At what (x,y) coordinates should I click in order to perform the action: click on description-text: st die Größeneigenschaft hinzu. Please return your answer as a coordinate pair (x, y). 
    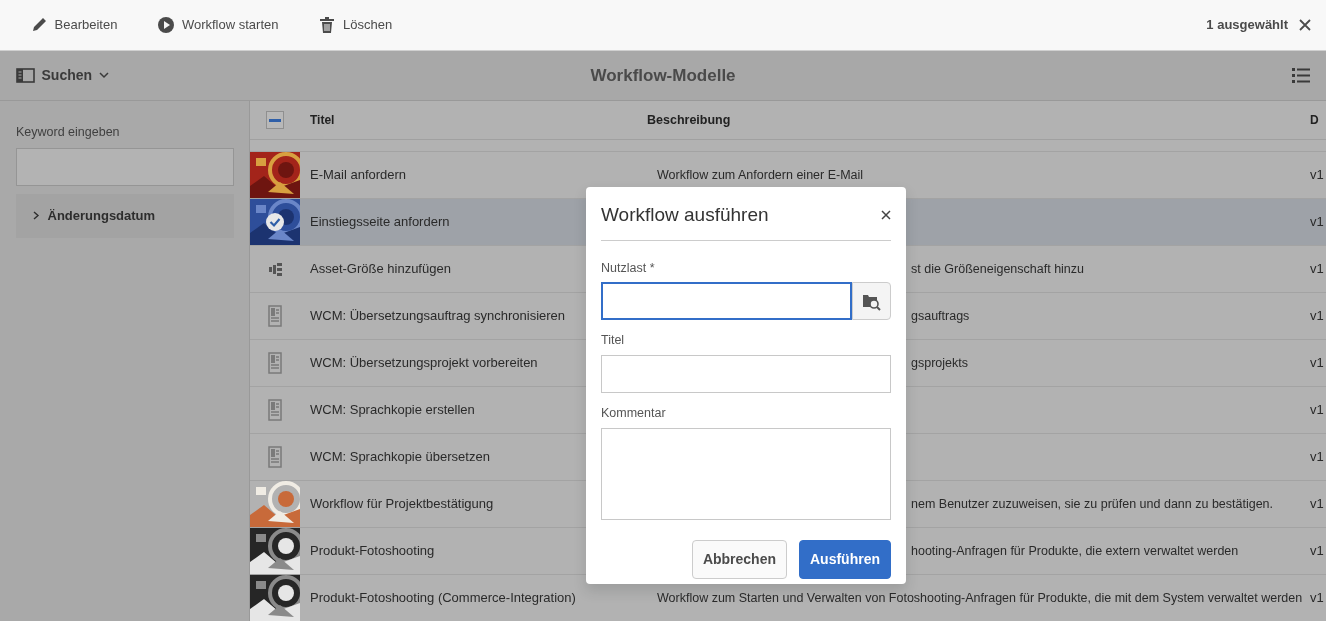
    Looking at the image, I should click on (998, 268).